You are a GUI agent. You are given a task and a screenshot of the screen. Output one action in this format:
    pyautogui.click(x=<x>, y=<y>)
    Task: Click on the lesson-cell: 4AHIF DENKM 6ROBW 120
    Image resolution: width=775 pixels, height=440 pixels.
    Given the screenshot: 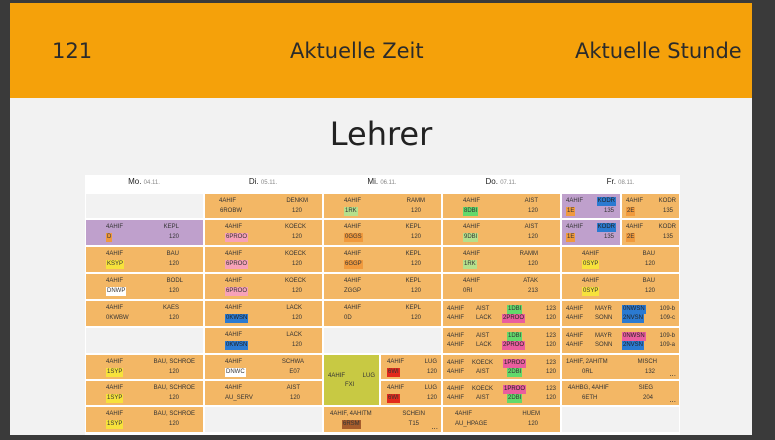 What is the action you would take?
    pyautogui.click(x=263, y=206)
    